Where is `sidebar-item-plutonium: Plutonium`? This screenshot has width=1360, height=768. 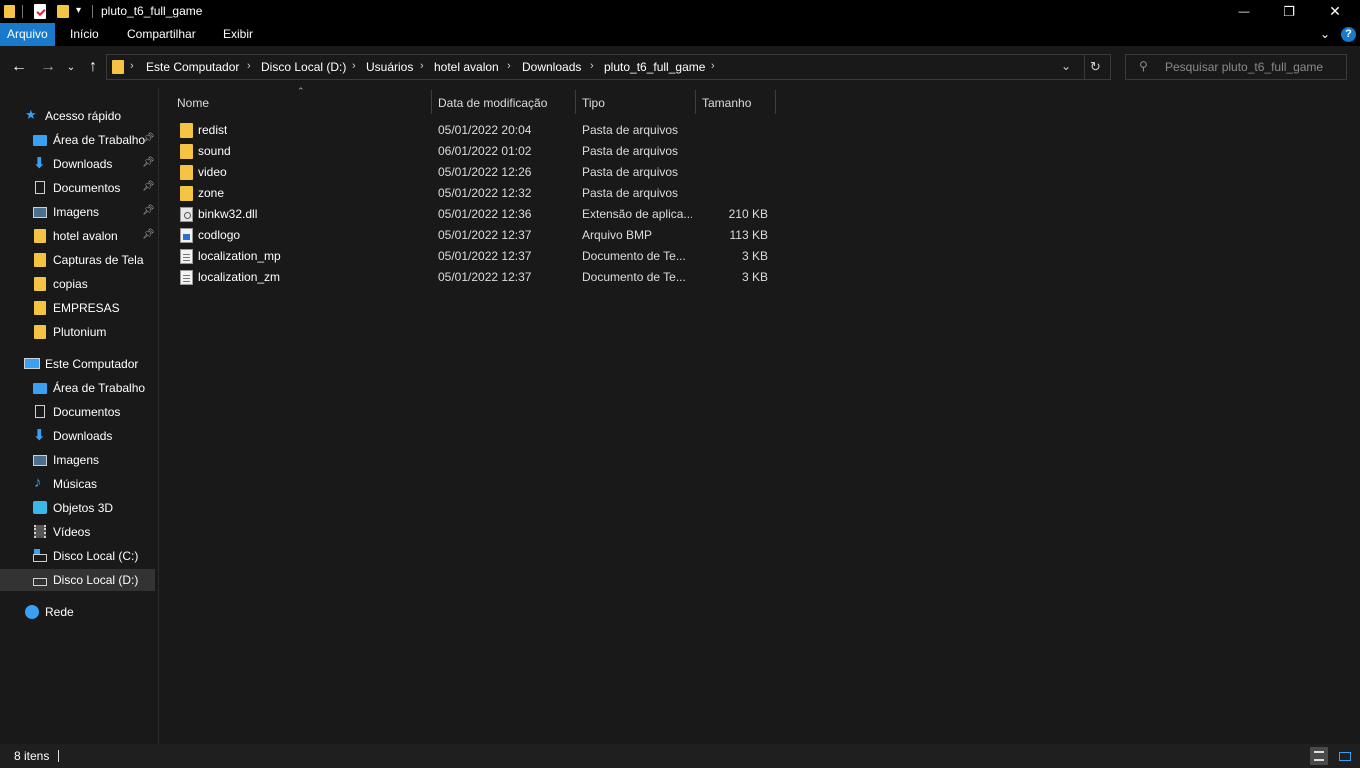
sidebar-item-plutonium: Plutonium is located at coordinates (79, 332).